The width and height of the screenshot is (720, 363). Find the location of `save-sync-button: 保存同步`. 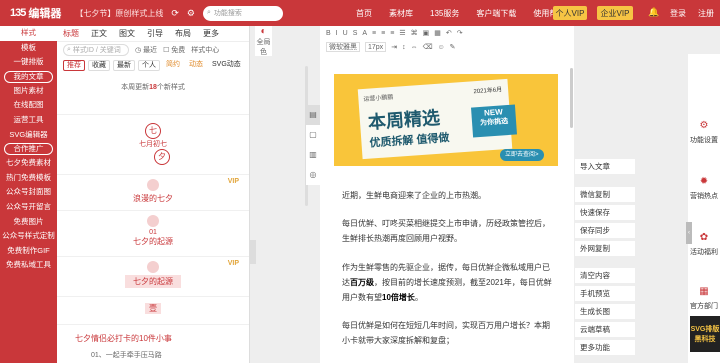

save-sync-button: 保存同步 is located at coordinates (605, 230).